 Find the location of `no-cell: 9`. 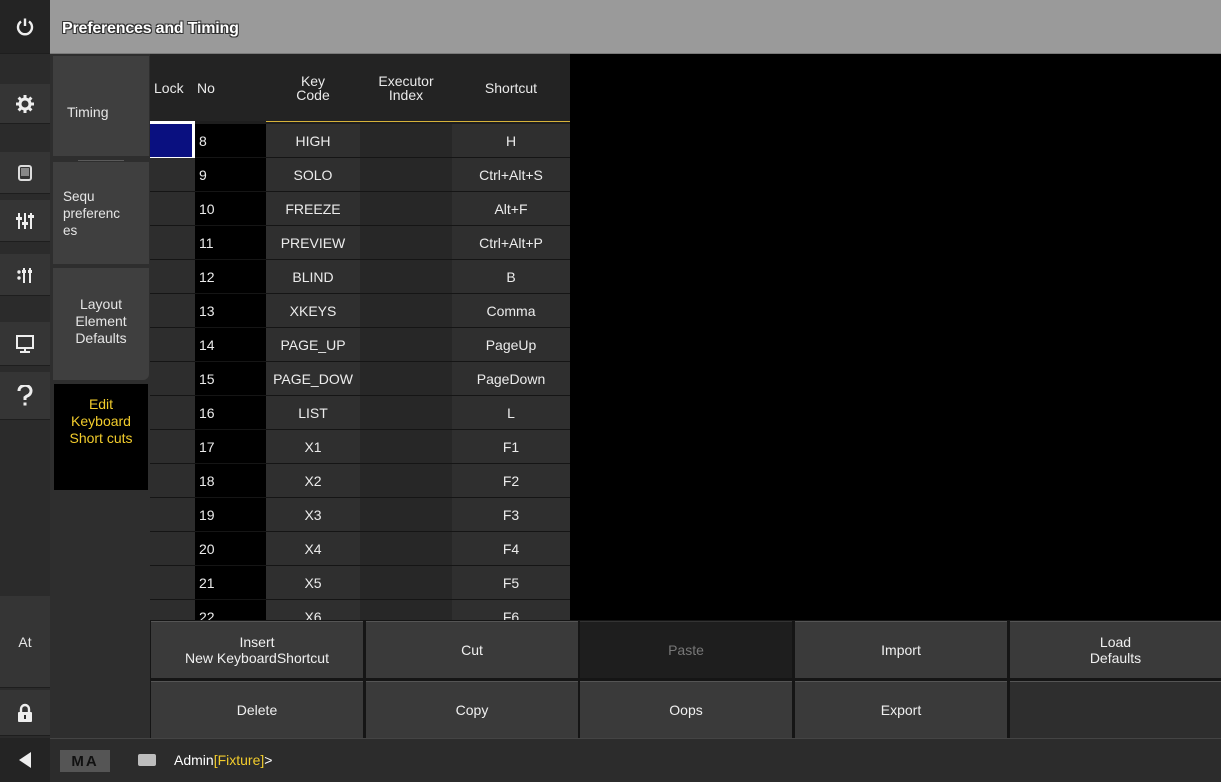

no-cell: 9 is located at coordinates (230, 175).